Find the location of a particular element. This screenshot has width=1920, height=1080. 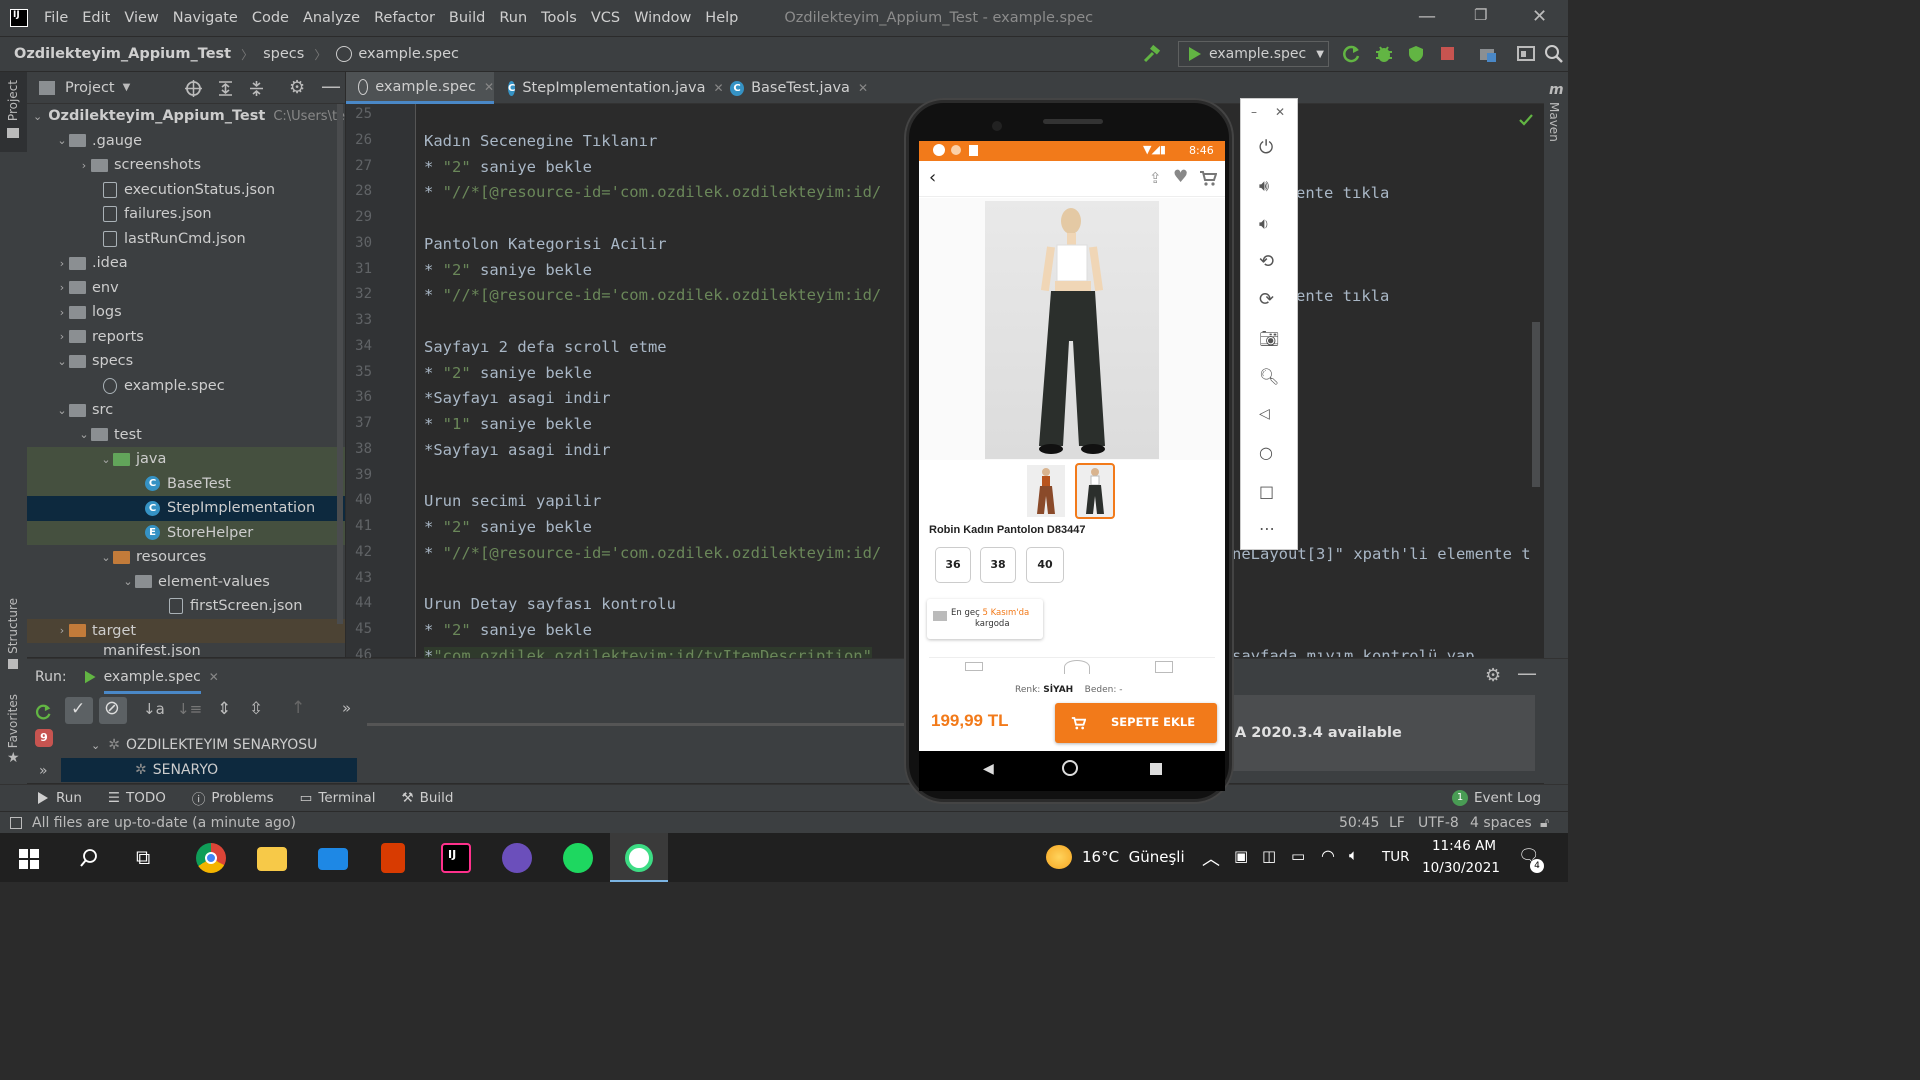

menu-edit: Edit is located at coordinates (96, 18).